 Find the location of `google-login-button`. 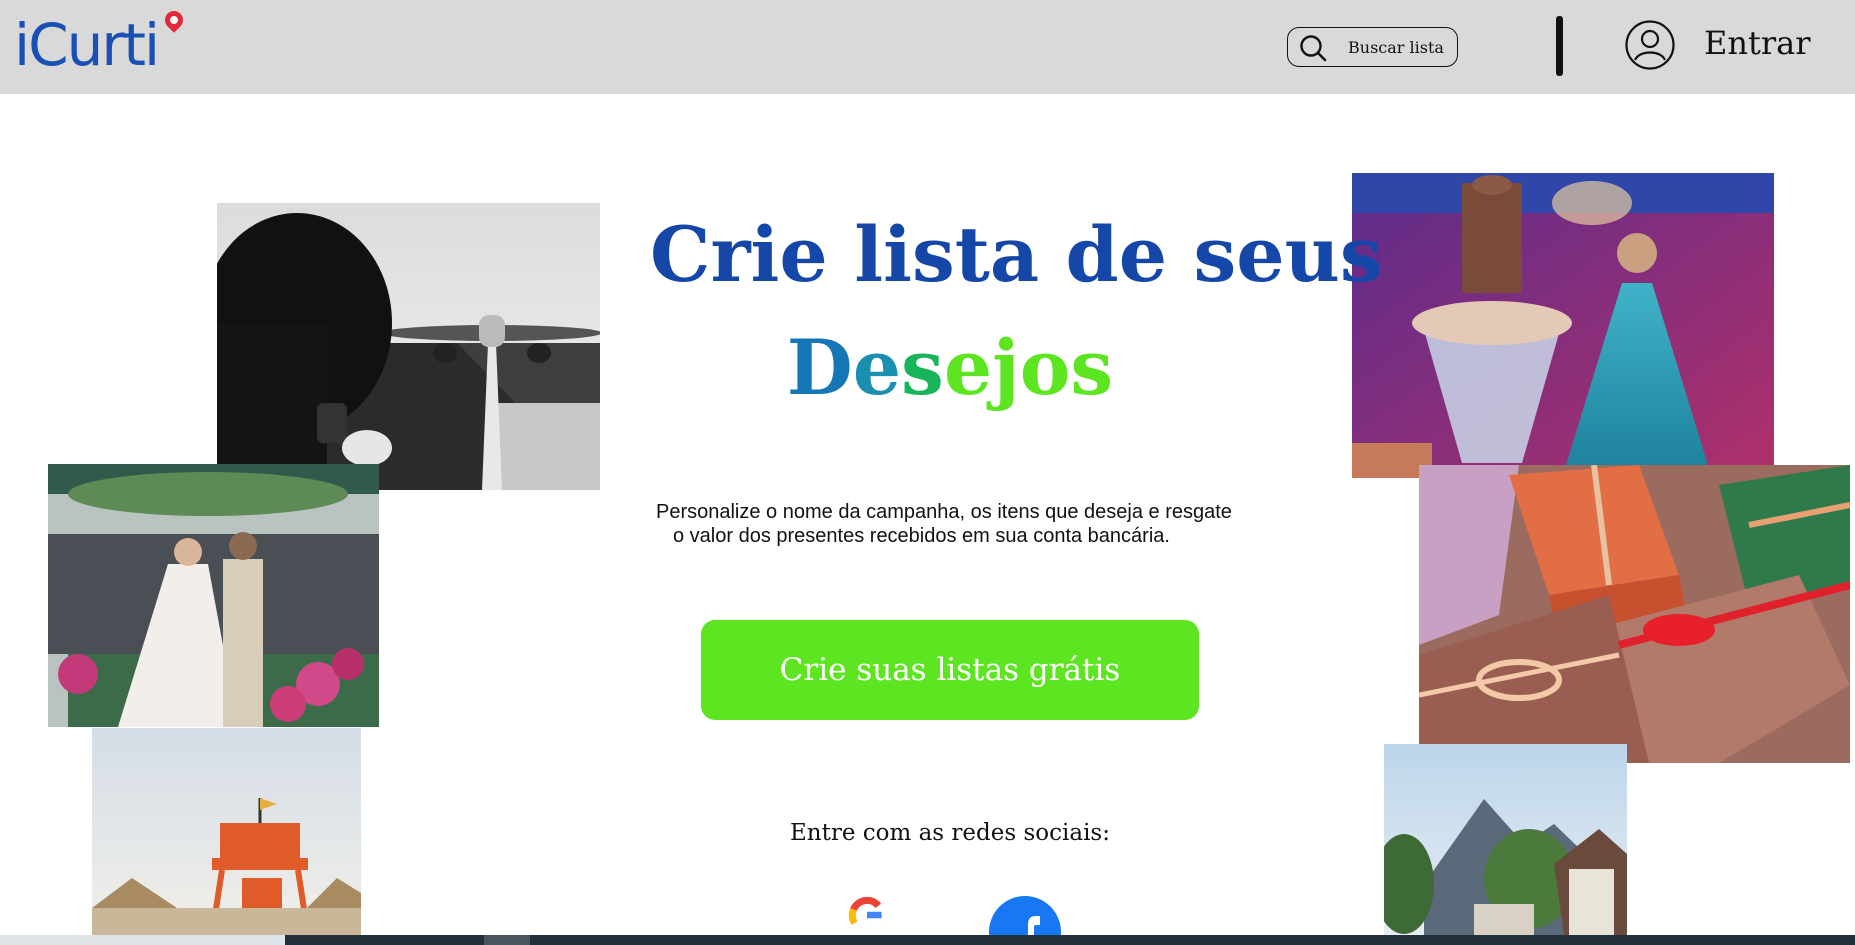

google-login-button is located at coordinates (867, 915).